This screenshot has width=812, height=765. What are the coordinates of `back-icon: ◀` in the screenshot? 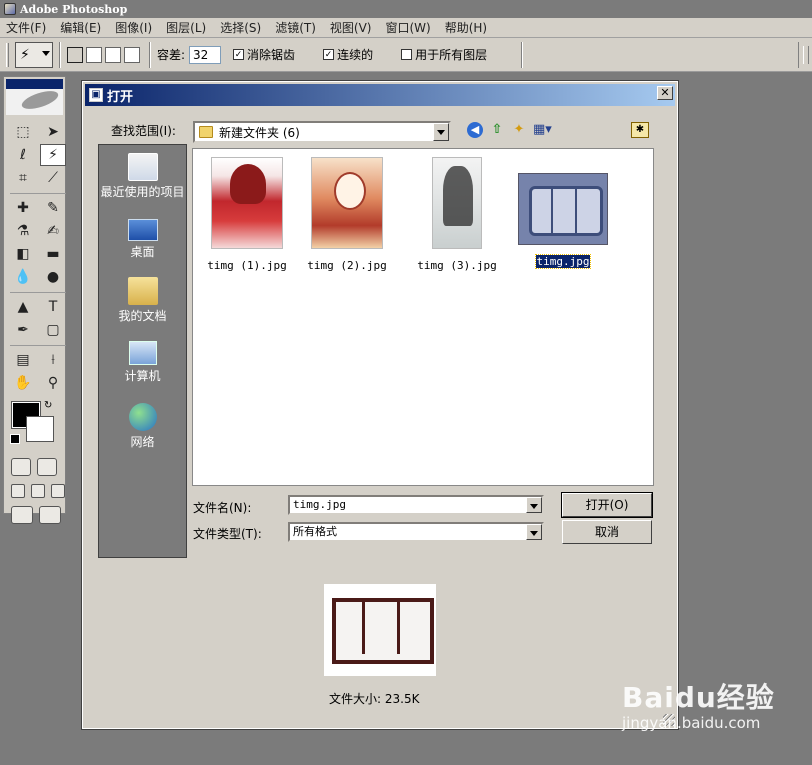 It's located at (475, 130).